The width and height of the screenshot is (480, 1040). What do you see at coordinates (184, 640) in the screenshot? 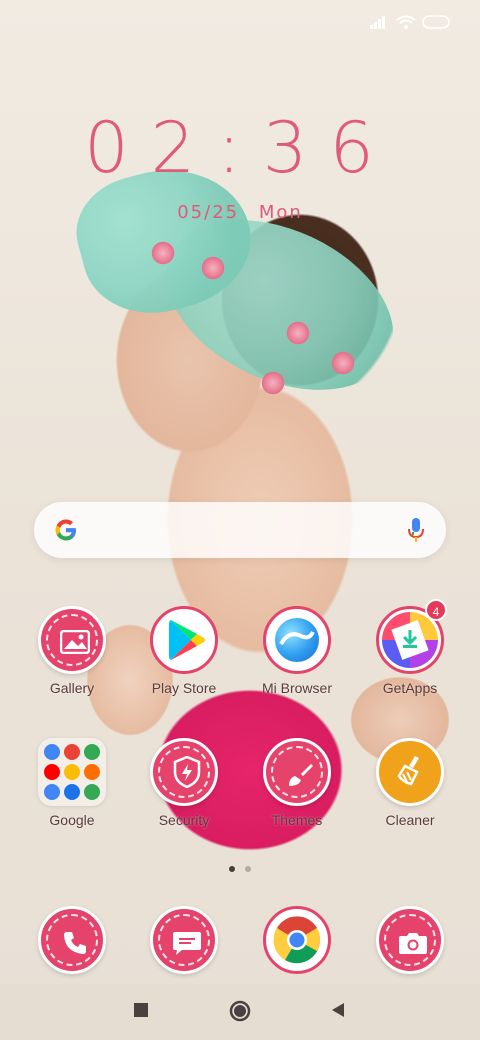
I see `play-store-icon` at bounding box center [184, 640].